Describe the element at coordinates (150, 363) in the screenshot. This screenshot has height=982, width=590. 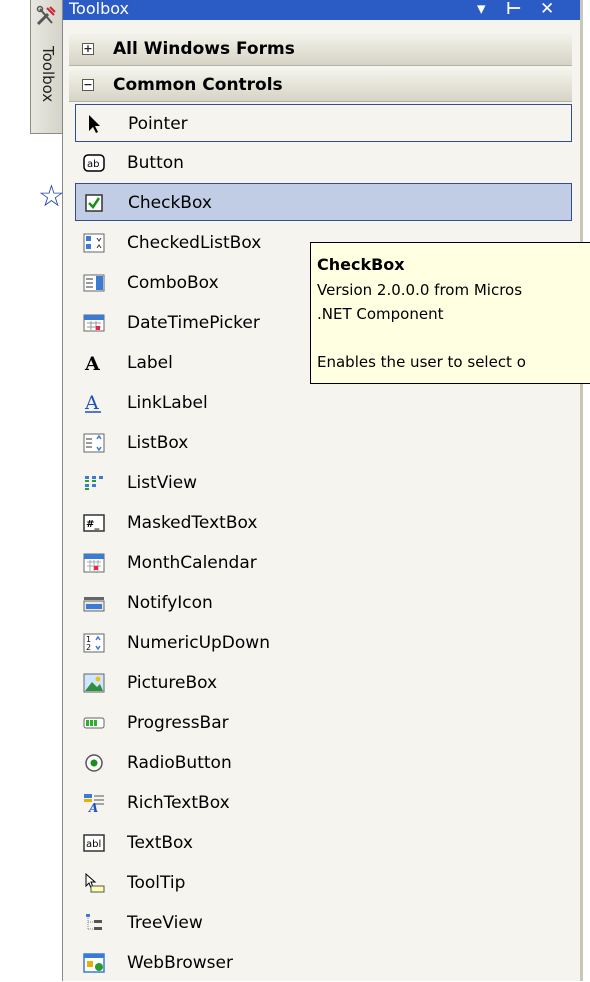
I see `item-label: Label` at that location.